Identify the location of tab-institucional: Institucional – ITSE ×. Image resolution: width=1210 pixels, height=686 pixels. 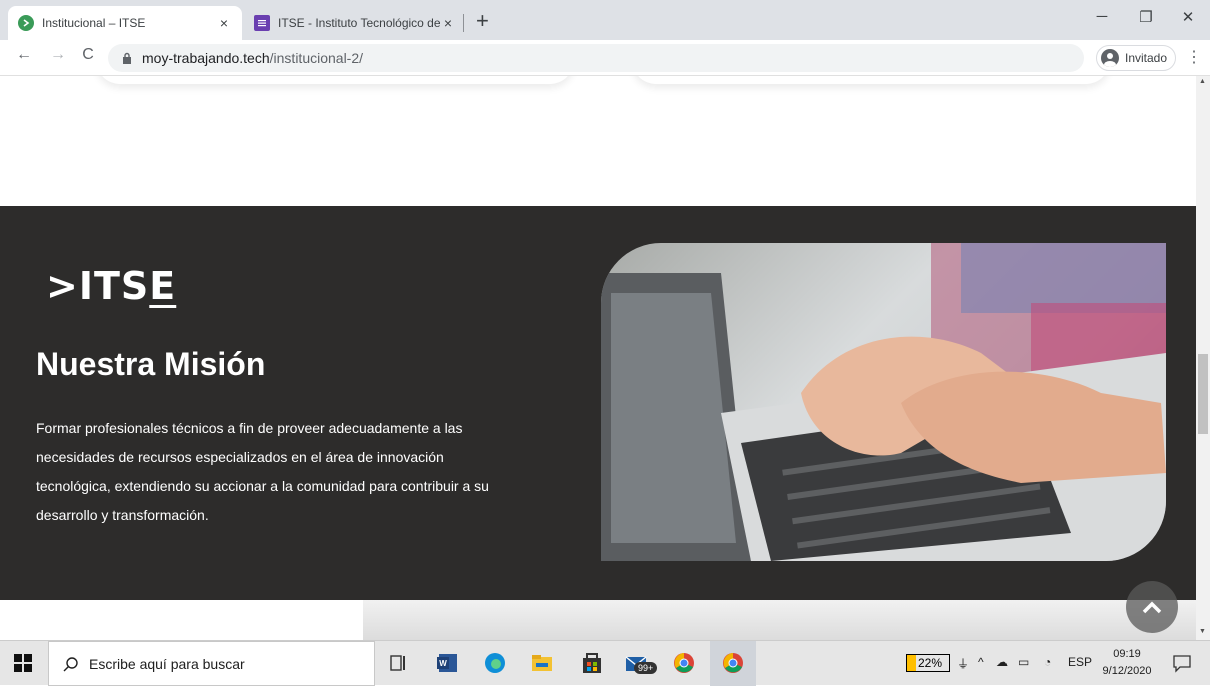
(125, 23).